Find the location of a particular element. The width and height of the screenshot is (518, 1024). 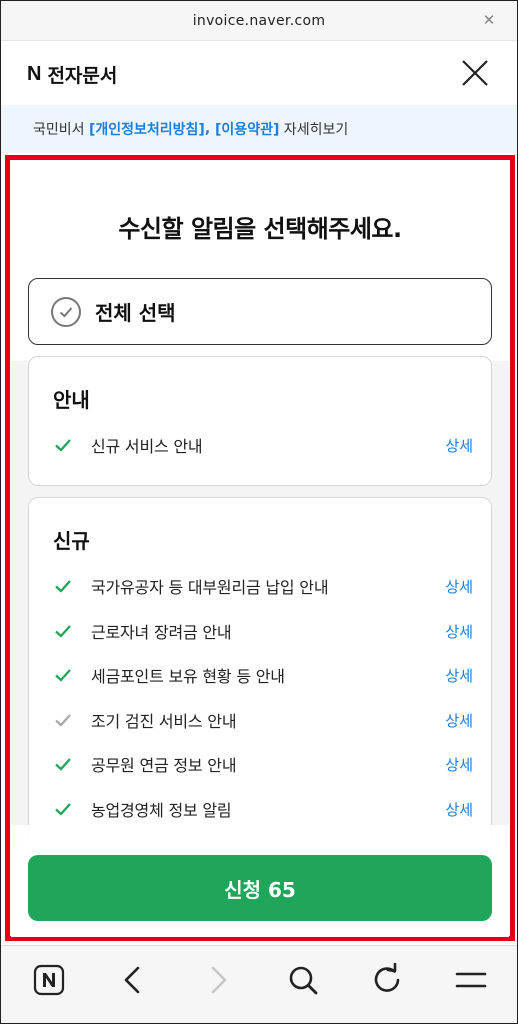

list-item: 국가유공자 등 대부원리금 납입 안내 상세 is located at coordinates (261, 586).